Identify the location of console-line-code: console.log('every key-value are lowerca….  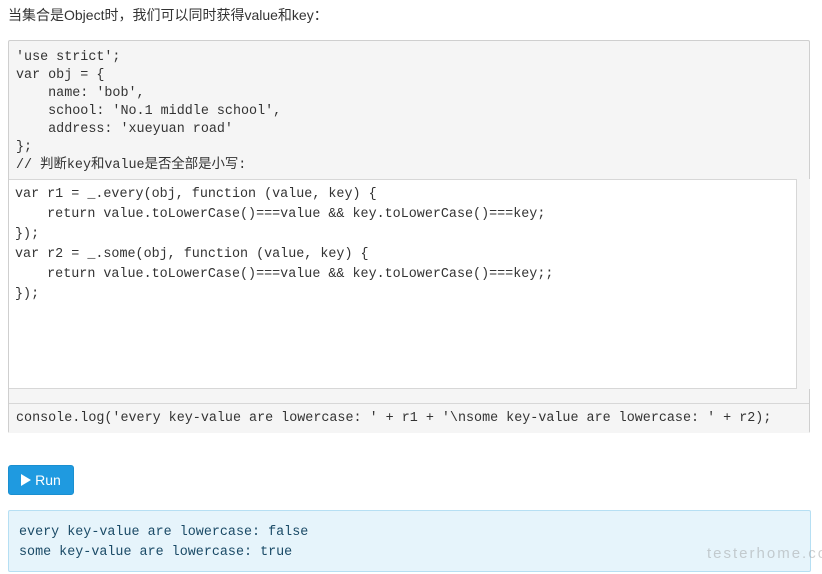
(394, 418).